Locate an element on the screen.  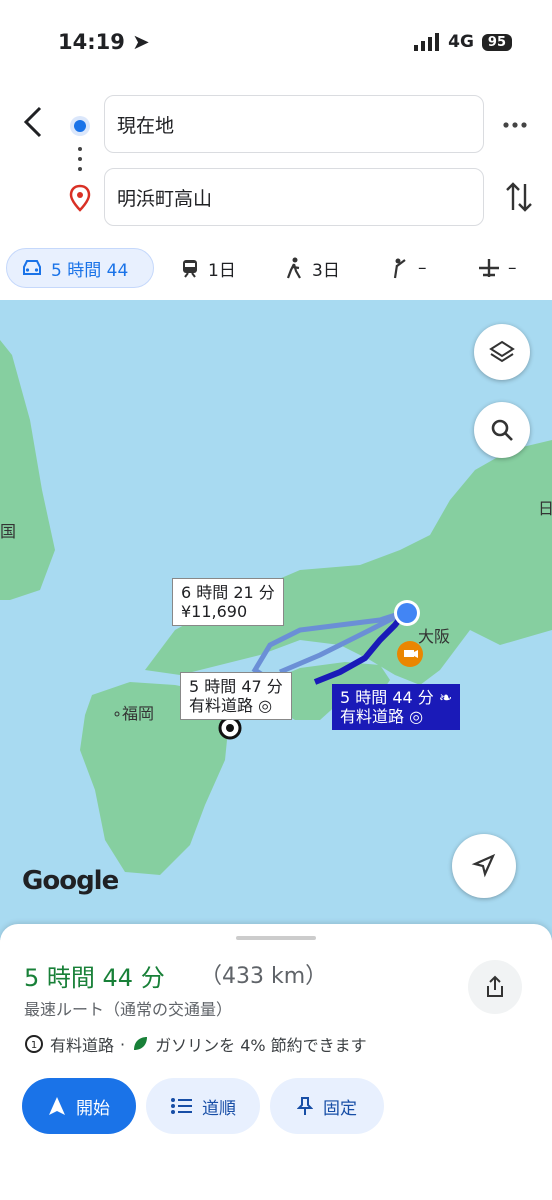
google-logo: Google is located at coordinates (70, 881).